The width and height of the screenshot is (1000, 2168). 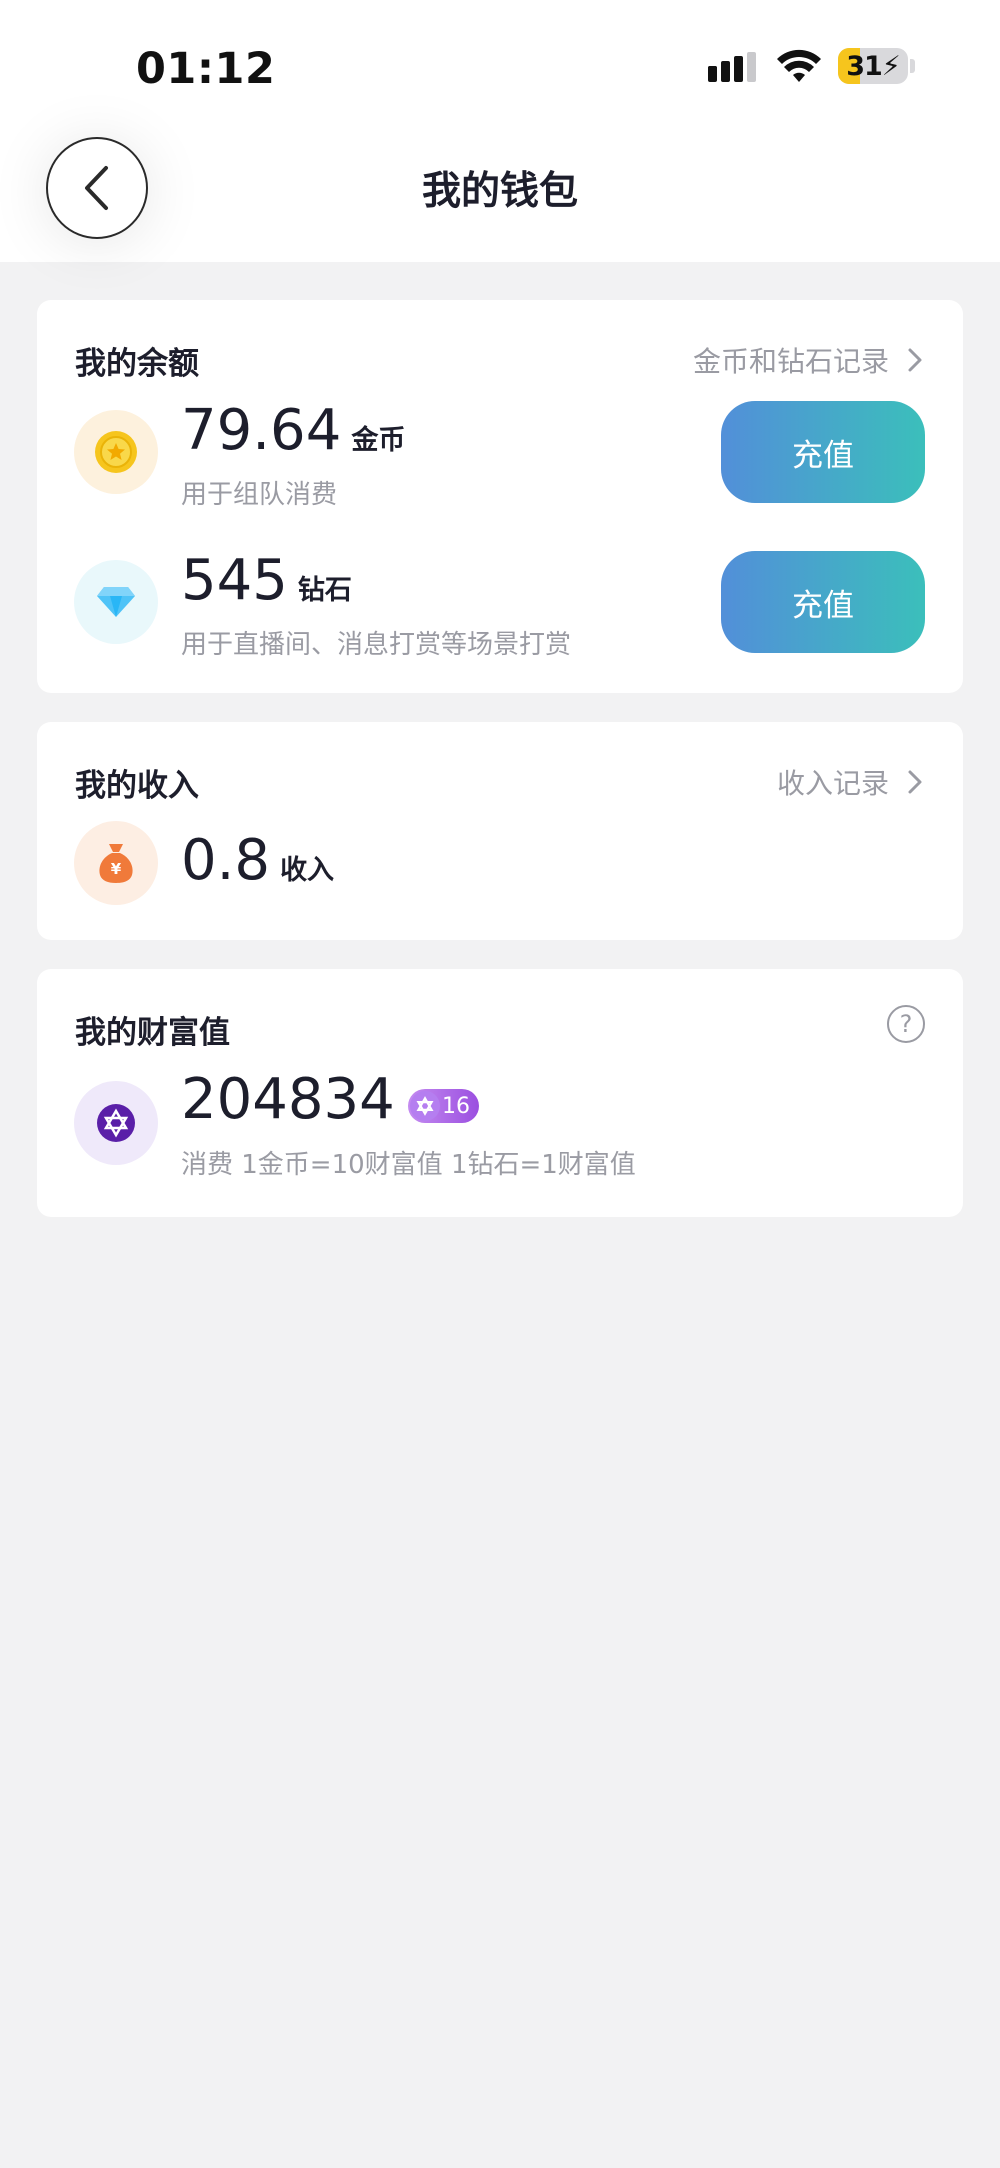 What do you see at coordinates (499, 191) in the screenshot?
I see `page-title: 我的钱包` at bounding box center [499, 191].